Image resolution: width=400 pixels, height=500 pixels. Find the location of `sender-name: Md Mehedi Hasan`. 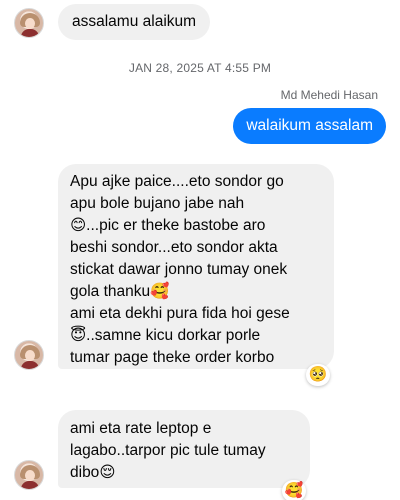

sender-name: Md Mehedi Hasan is located at coordinates (329, 95).